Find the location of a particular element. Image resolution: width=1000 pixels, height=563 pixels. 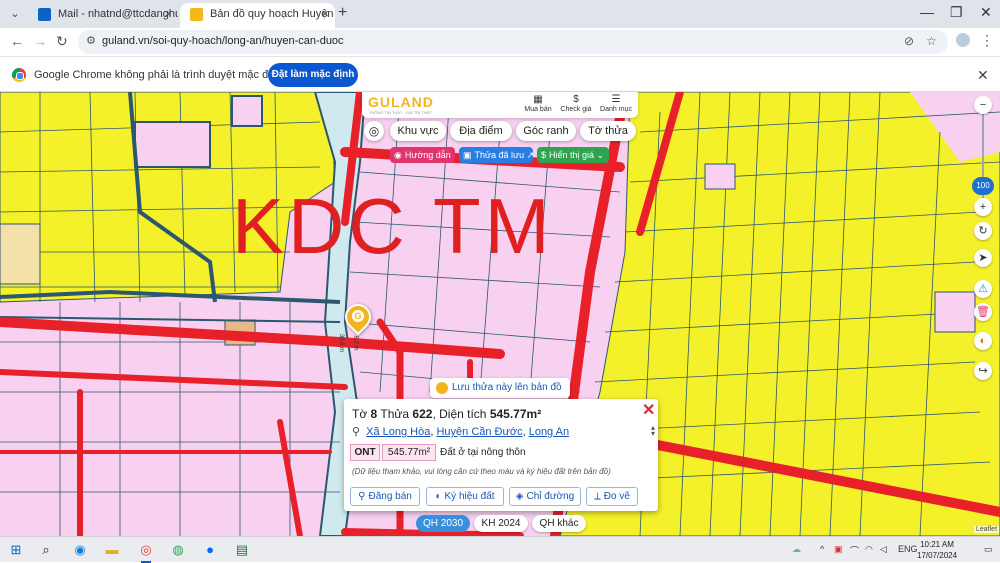

search-icon: ⌕ is located at coordinates (46, 550).